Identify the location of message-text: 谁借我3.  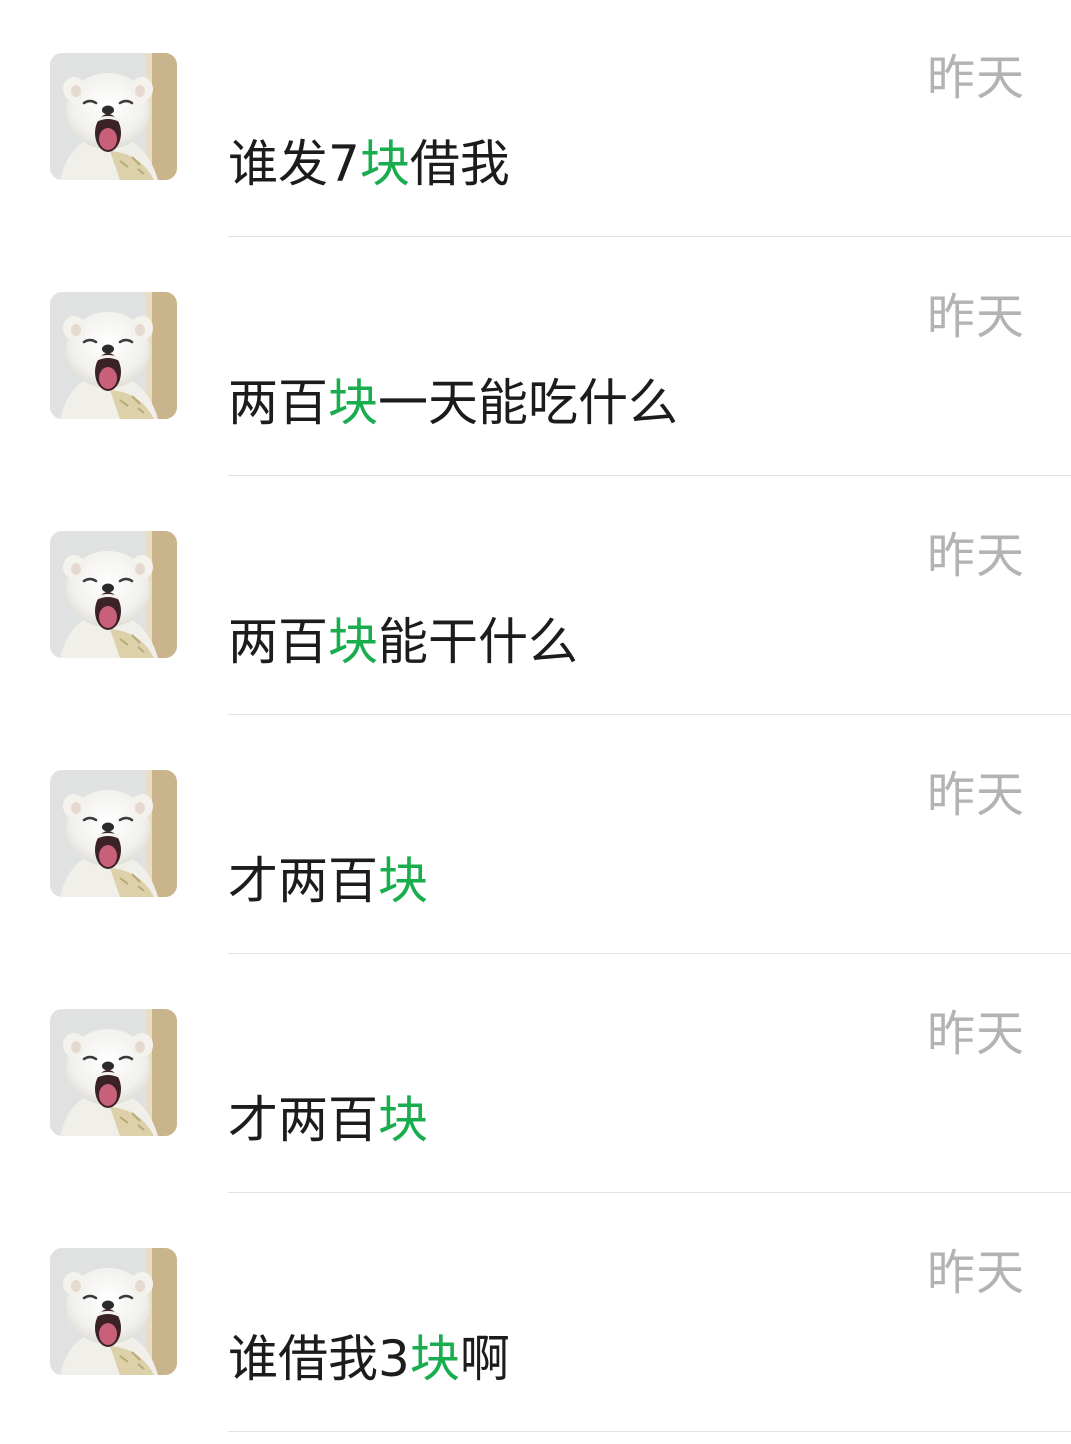
(319, 1359).